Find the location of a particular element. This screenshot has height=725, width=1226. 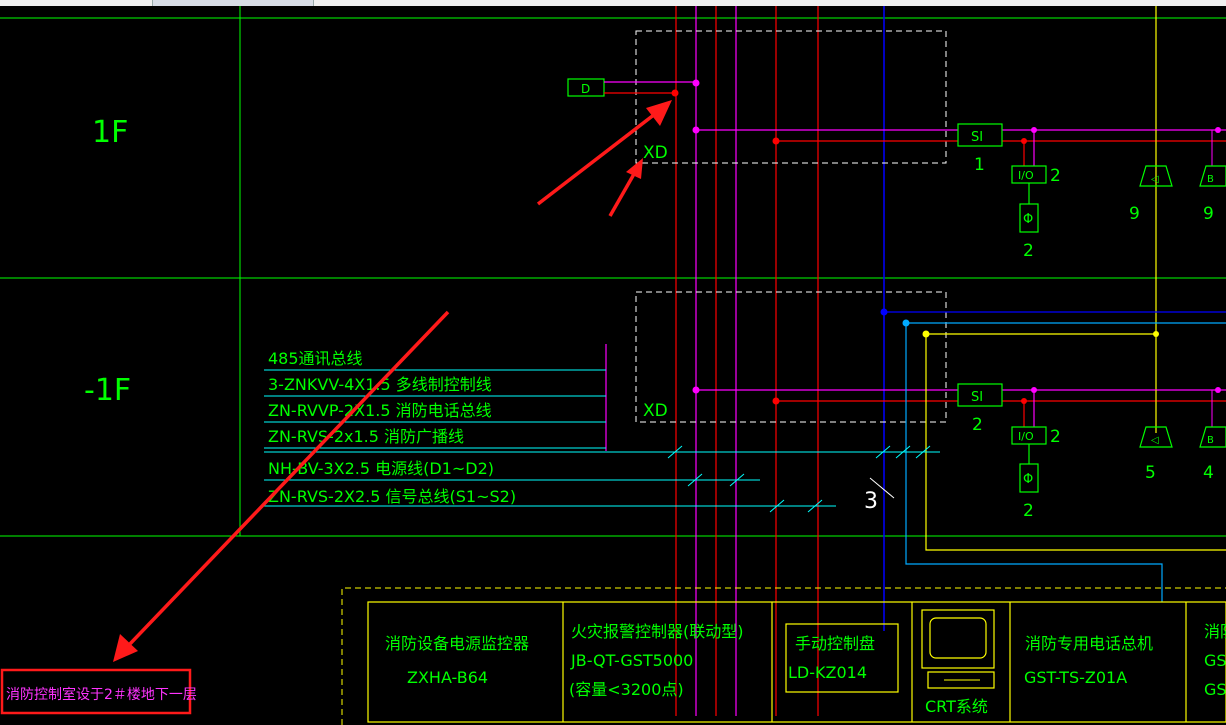

legend-item: NH-BV-3X2.5 电源线(D1~D2) is located at coordinates (381, 468).